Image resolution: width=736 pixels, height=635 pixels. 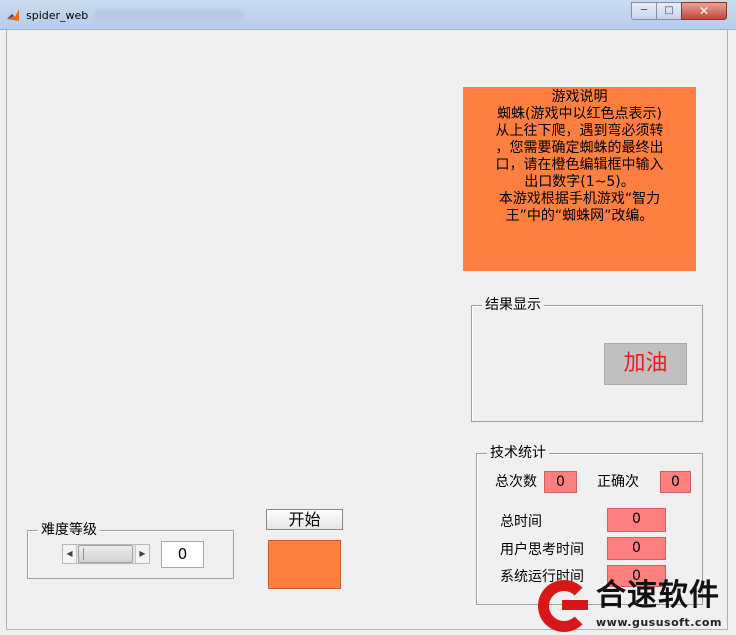 I want to click on correct-count-label: 正确次, so click(x=618, y=482).